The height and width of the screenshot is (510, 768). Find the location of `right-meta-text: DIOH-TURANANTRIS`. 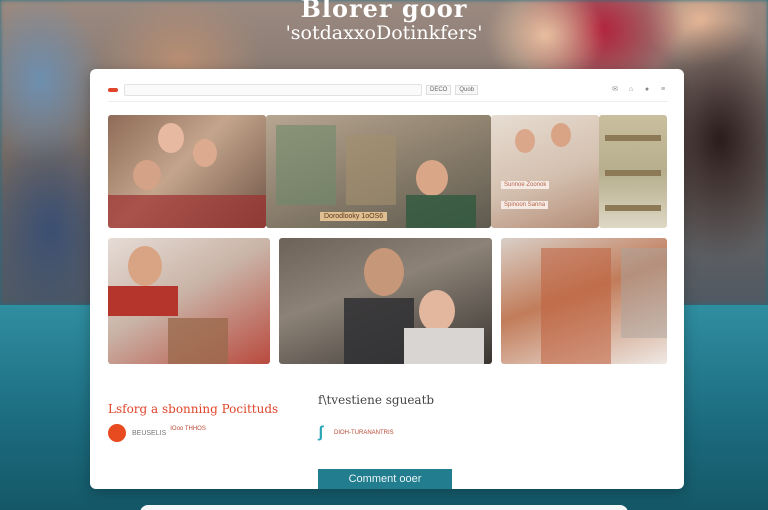

right-meta-text: DIOH-TURANANTRIS is located at coordinates (364, 433).